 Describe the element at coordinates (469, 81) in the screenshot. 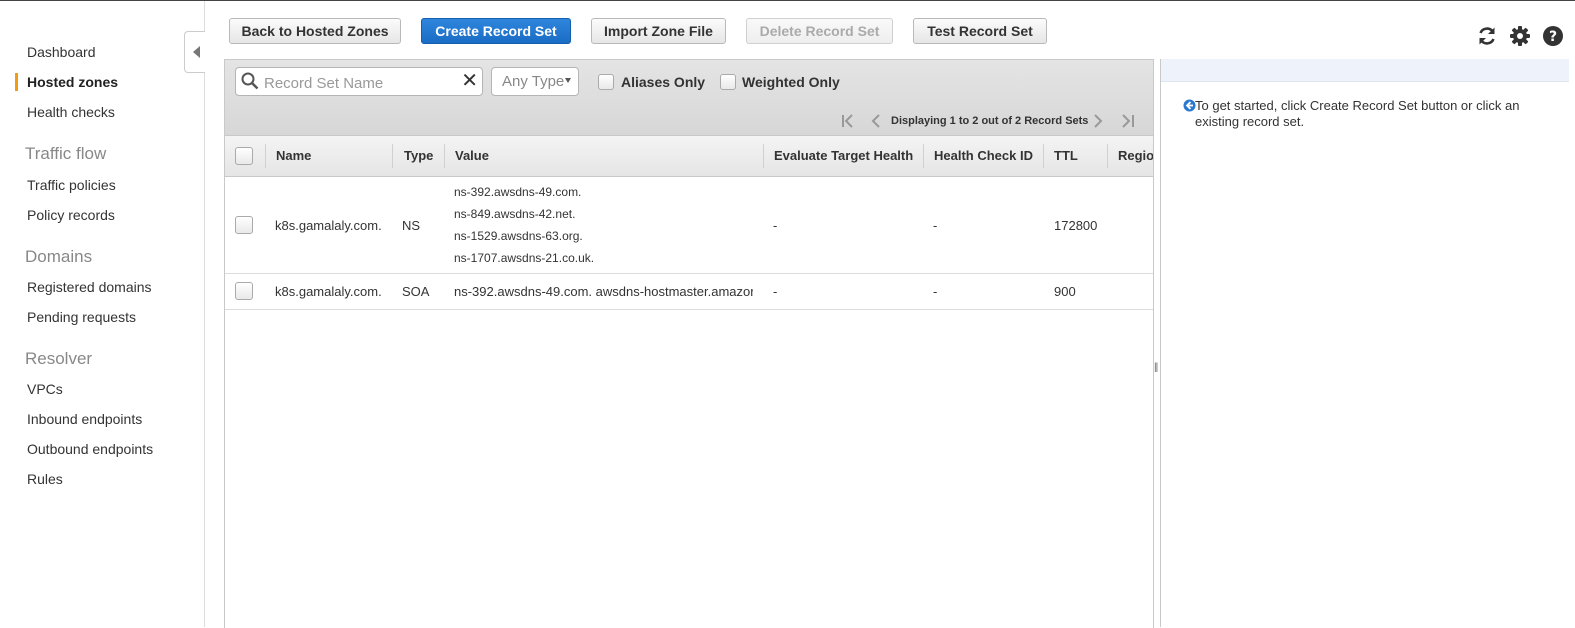

I see `clear-search-icon: ✕` at that location.